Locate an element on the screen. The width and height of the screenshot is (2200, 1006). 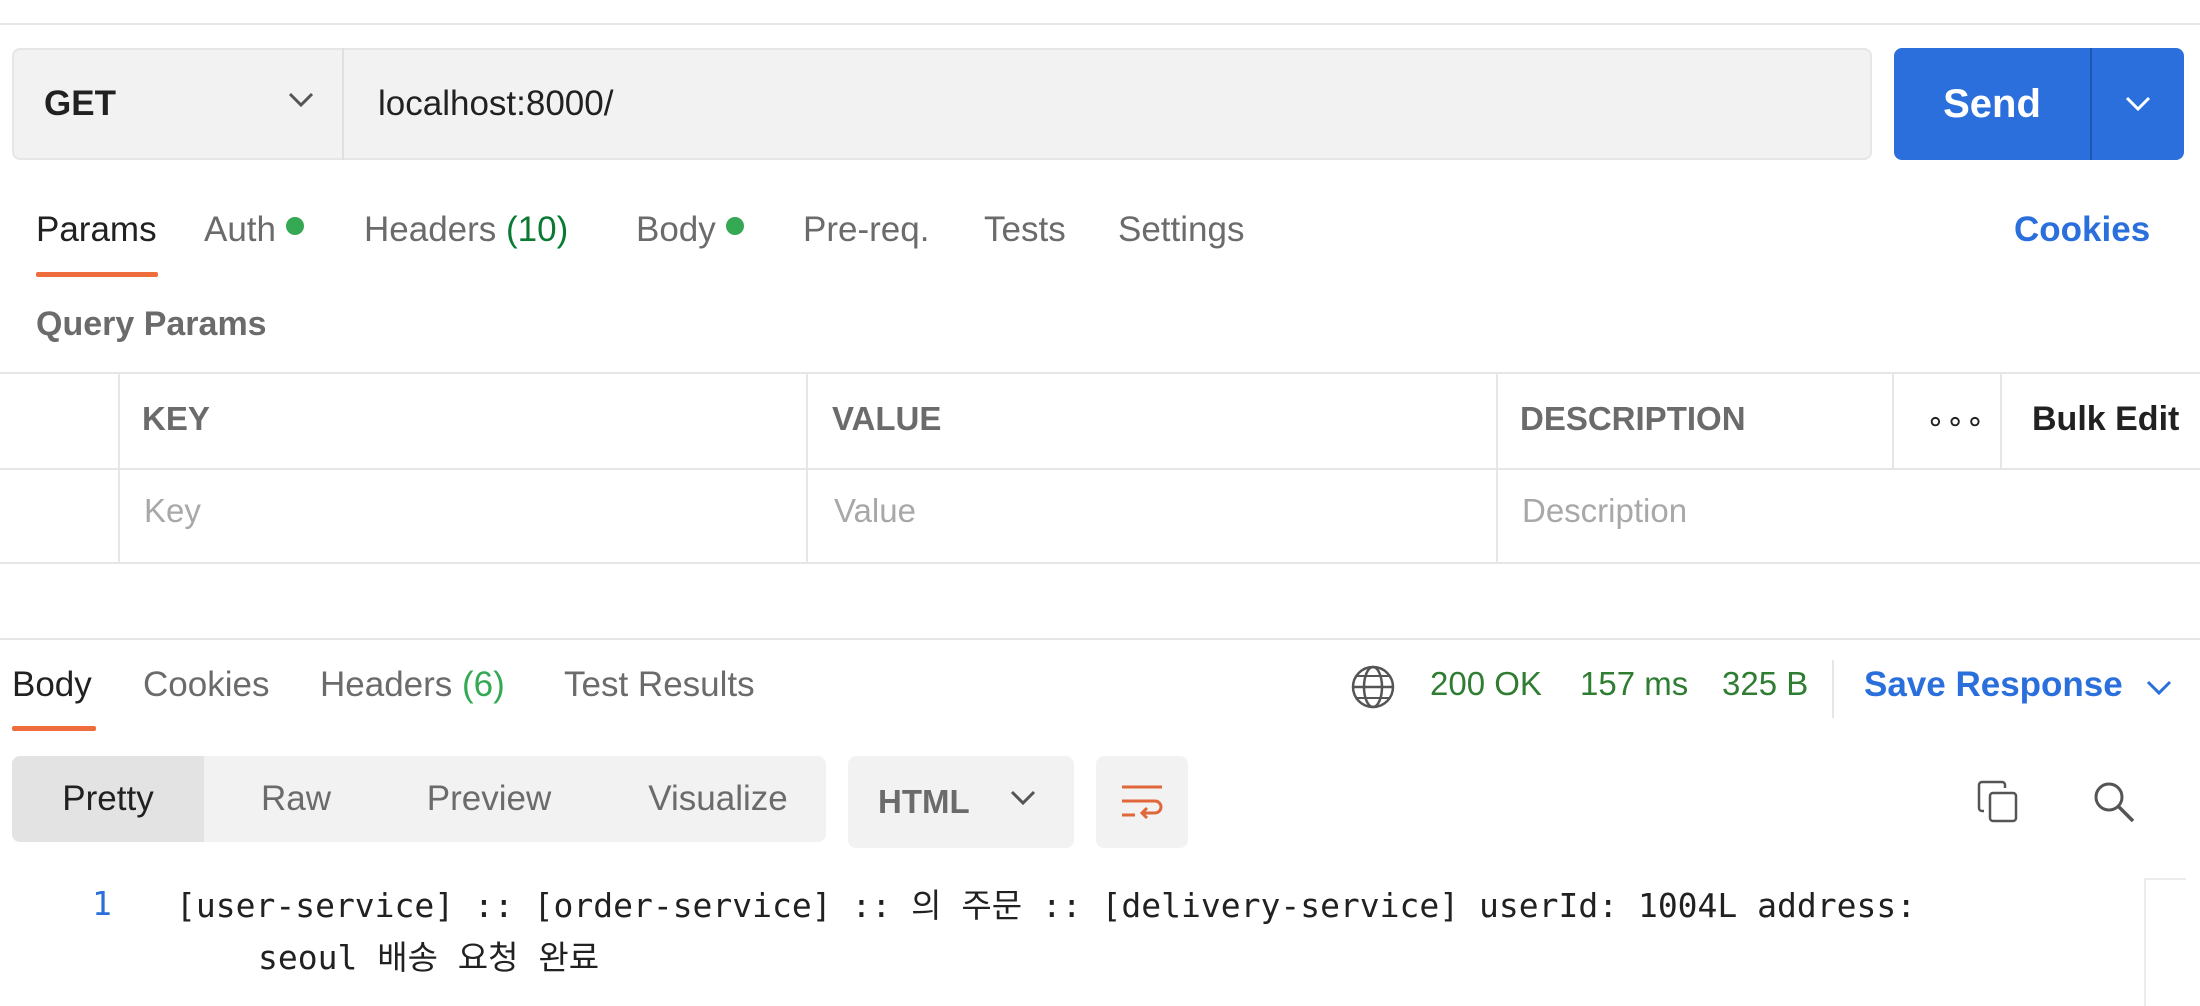
more-options-icon: ∘∘∘ is located at coordinates (1955, 421).